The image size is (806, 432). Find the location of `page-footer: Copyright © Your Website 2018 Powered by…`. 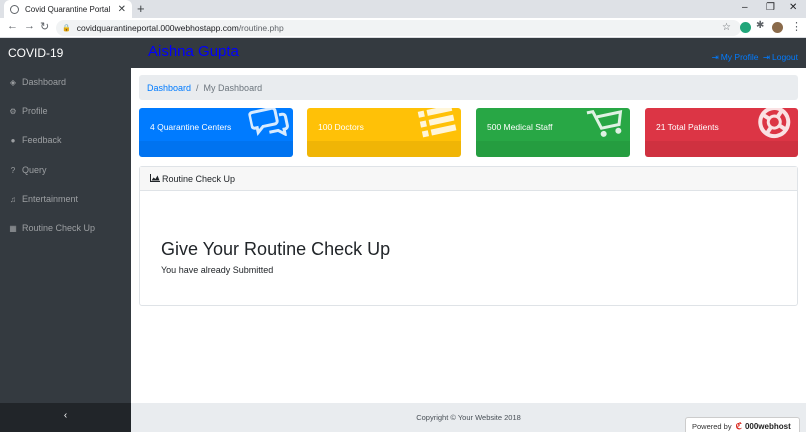

page-footer: Copyright © Your Website 2018 Powered by… is located at coordinates (468, 417).